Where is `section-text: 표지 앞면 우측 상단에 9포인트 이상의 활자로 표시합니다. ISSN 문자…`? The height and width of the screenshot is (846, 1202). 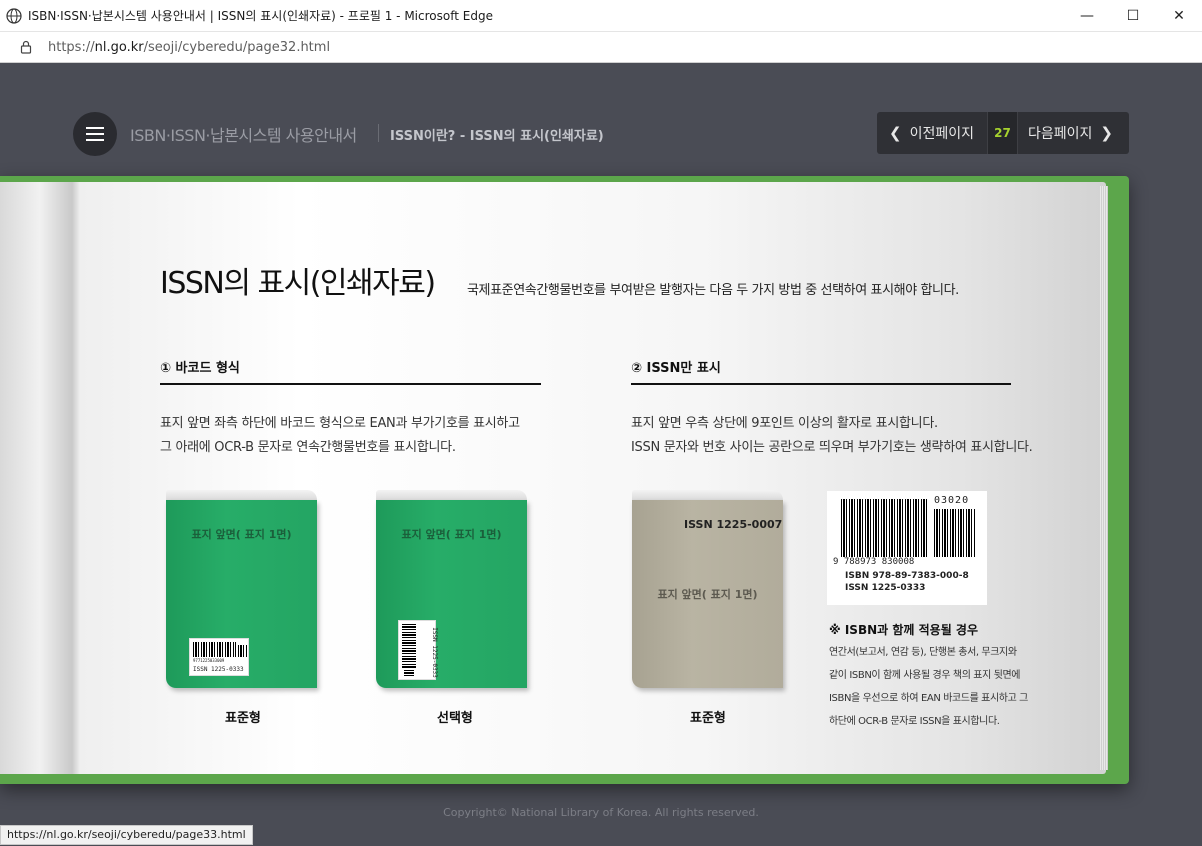 section-text: 표지 앞면 우측 상단에 9포인트 이상의 활자로 표시합니다. ISSN 문자… is located at coordinates (832, 435).